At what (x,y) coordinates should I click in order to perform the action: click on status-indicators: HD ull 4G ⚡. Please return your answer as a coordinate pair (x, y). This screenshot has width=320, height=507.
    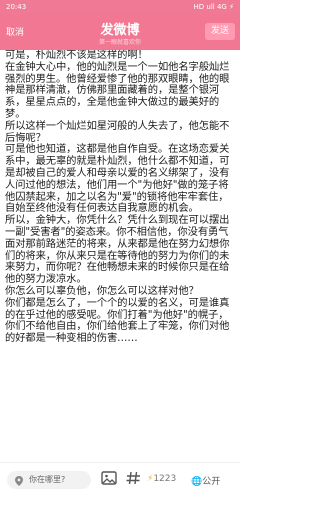
    Looking at the image, I should click on (213, 7).